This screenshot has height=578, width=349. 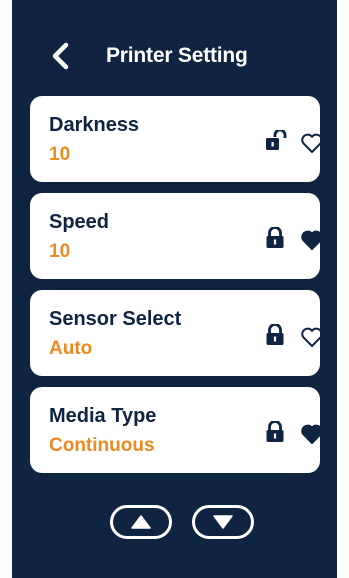 I want to click on setting-card-speed: Speed 10, so click(x=176, y=236).